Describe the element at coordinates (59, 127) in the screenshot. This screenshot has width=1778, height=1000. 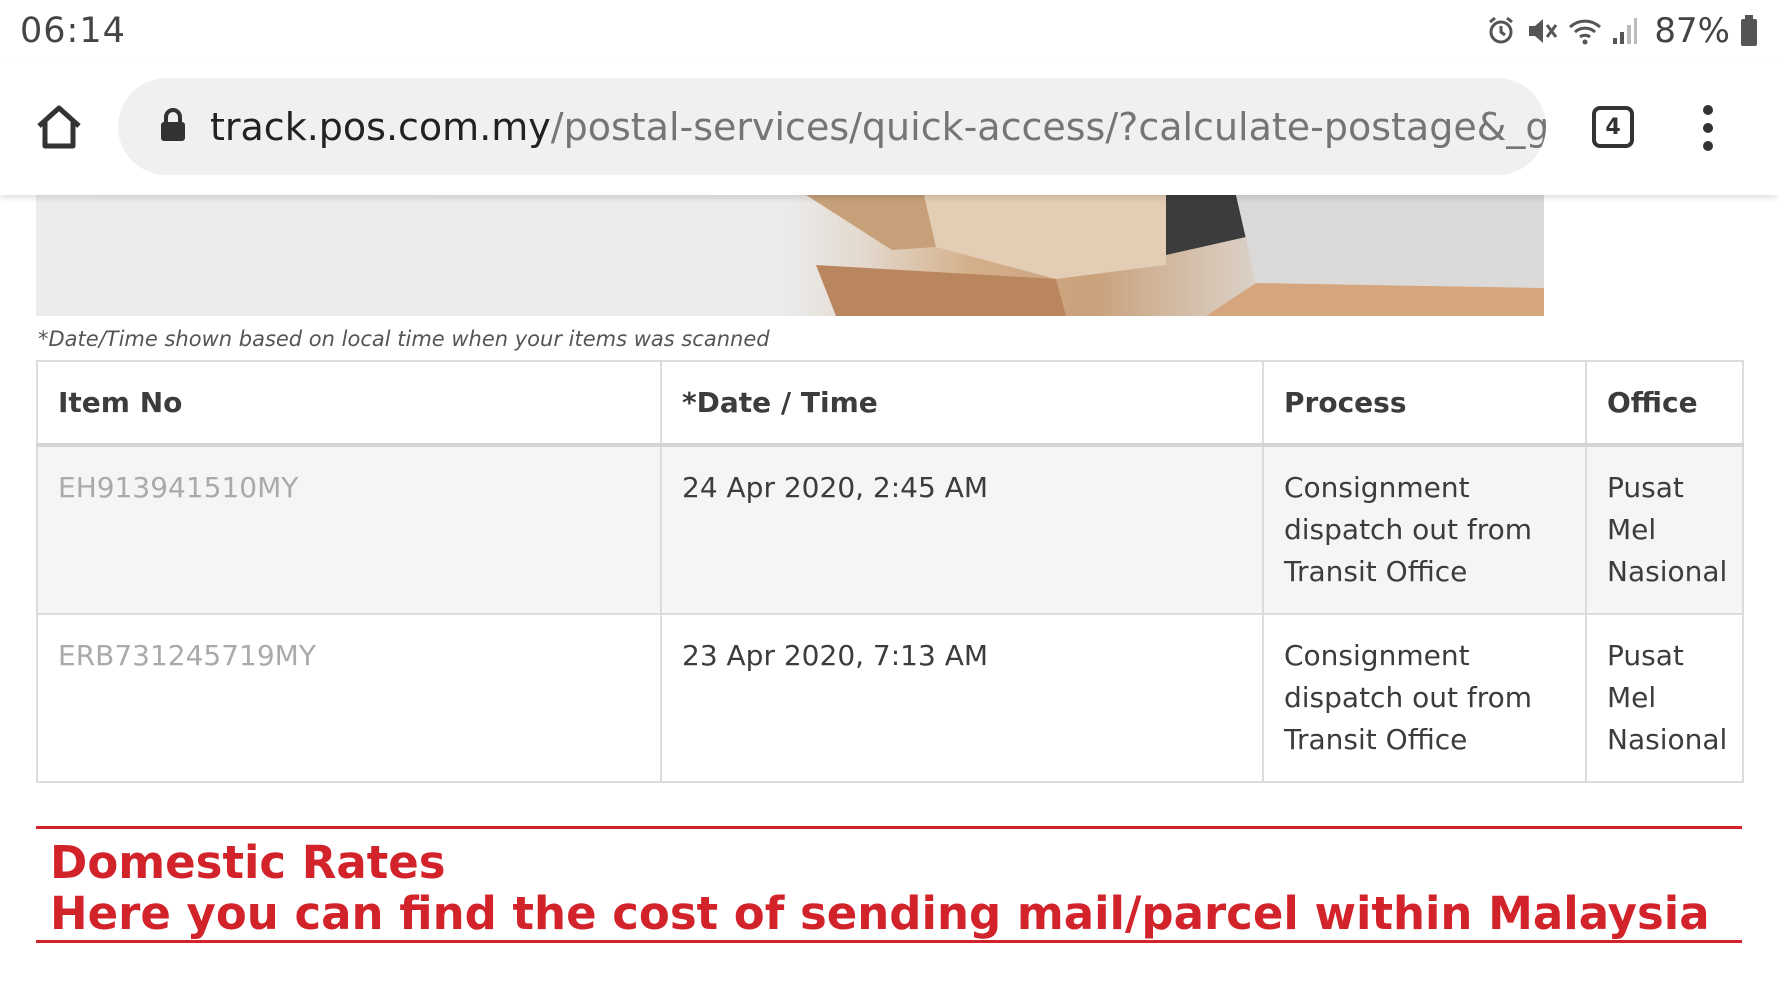
I see `home-icon` at that location.